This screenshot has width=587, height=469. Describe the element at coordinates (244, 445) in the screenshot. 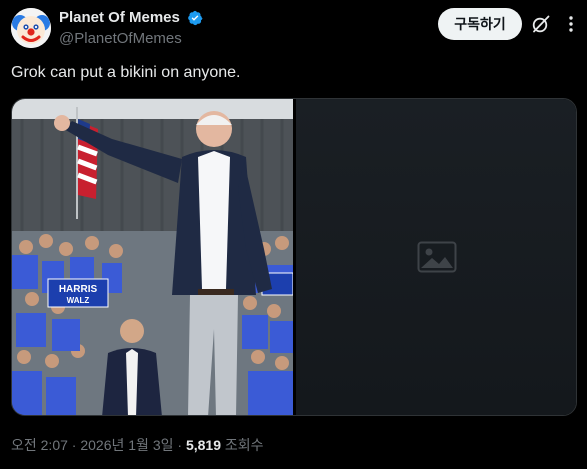

I see `views-label: 조회수` at that location.